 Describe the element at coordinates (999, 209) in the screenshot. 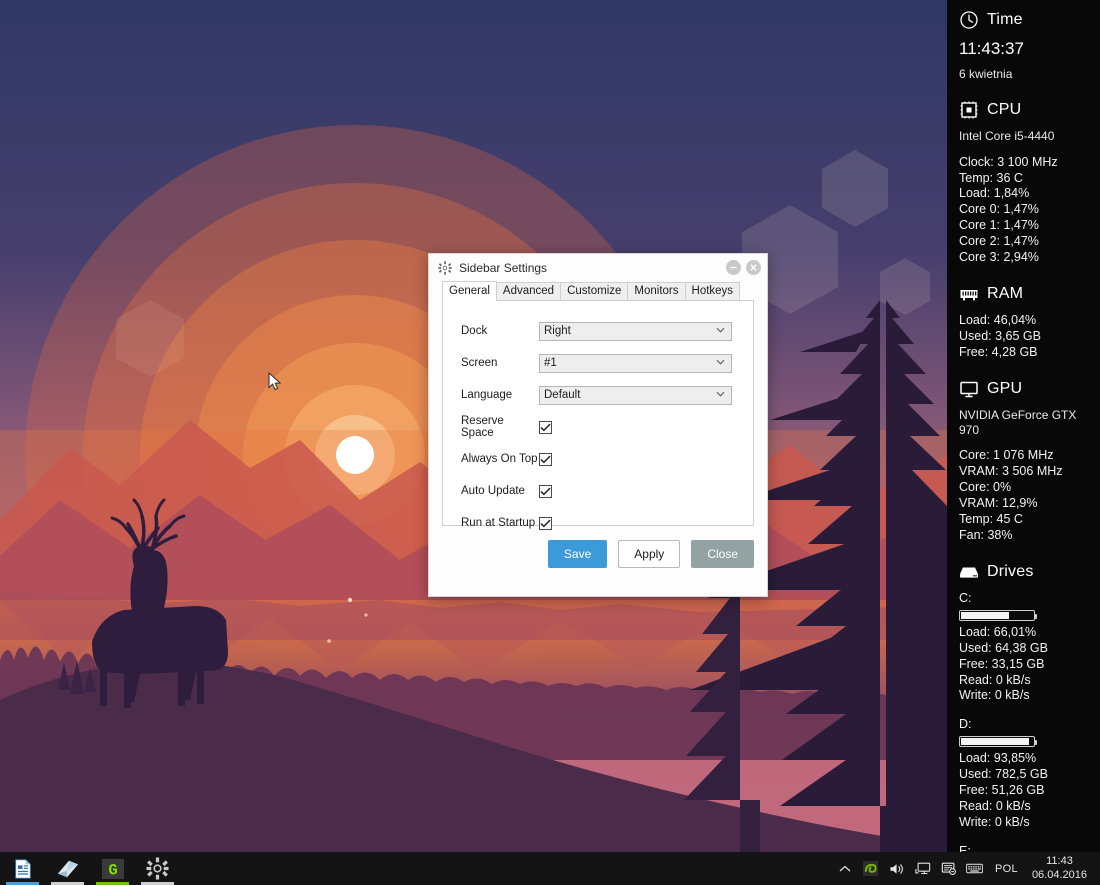

I see `cpu-stat-row: Core 0: 1,47%` at that location.